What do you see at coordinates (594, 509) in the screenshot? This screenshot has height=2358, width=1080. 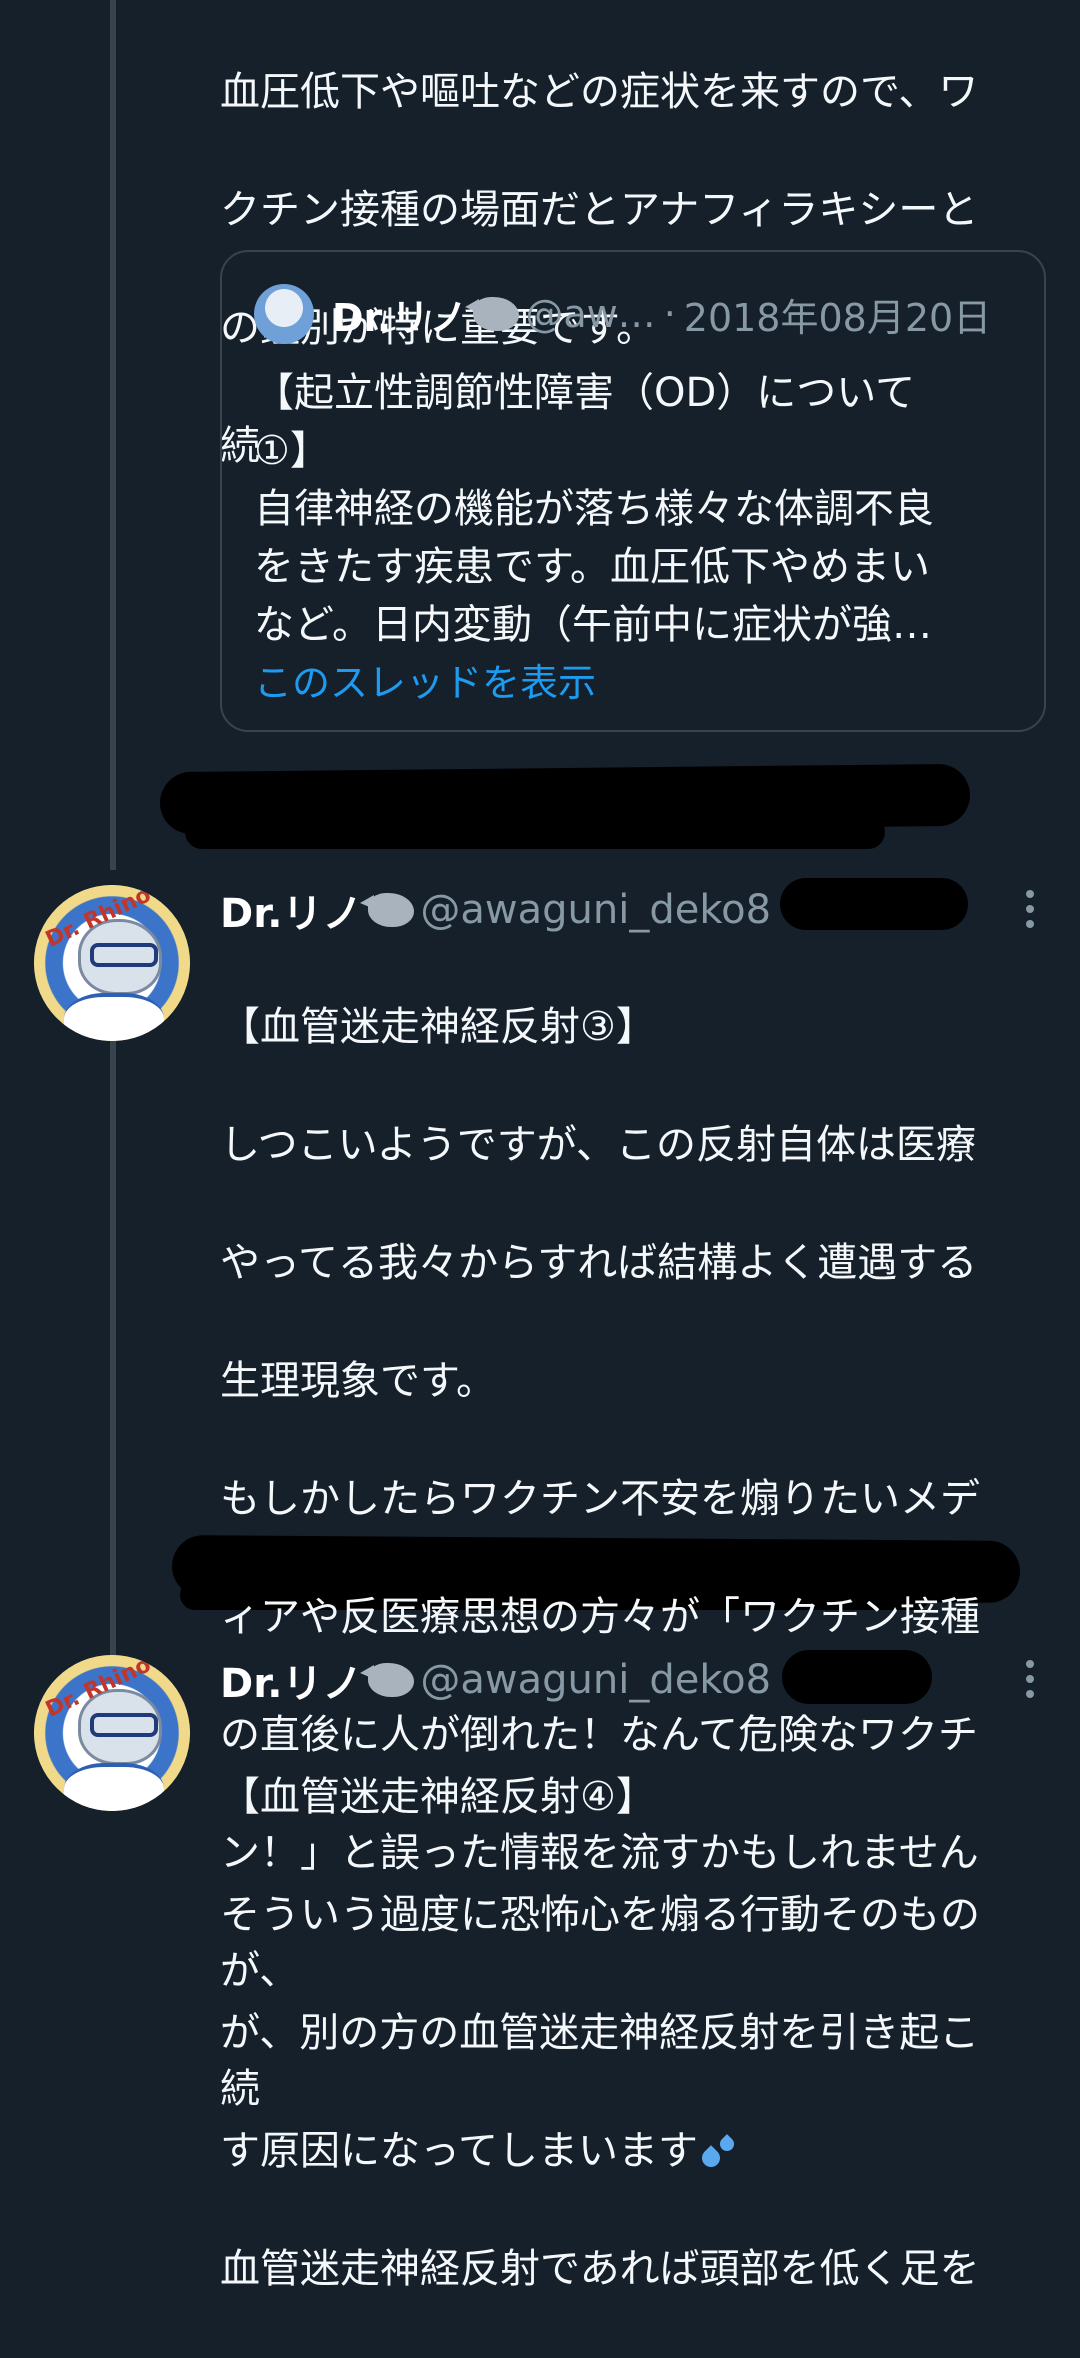 I see `quote-line: 自律神経の機能が落ち様々な体調不良` at bounding box center [594, 509].